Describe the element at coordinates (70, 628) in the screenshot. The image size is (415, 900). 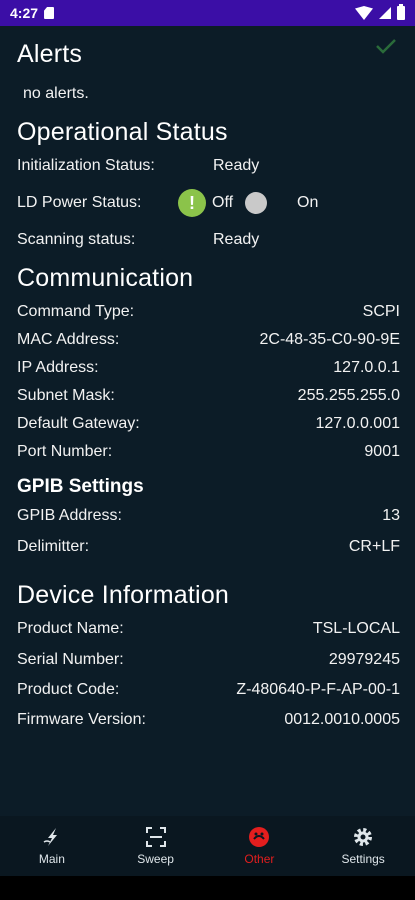
I see `device-label: Product Name:` at that location.